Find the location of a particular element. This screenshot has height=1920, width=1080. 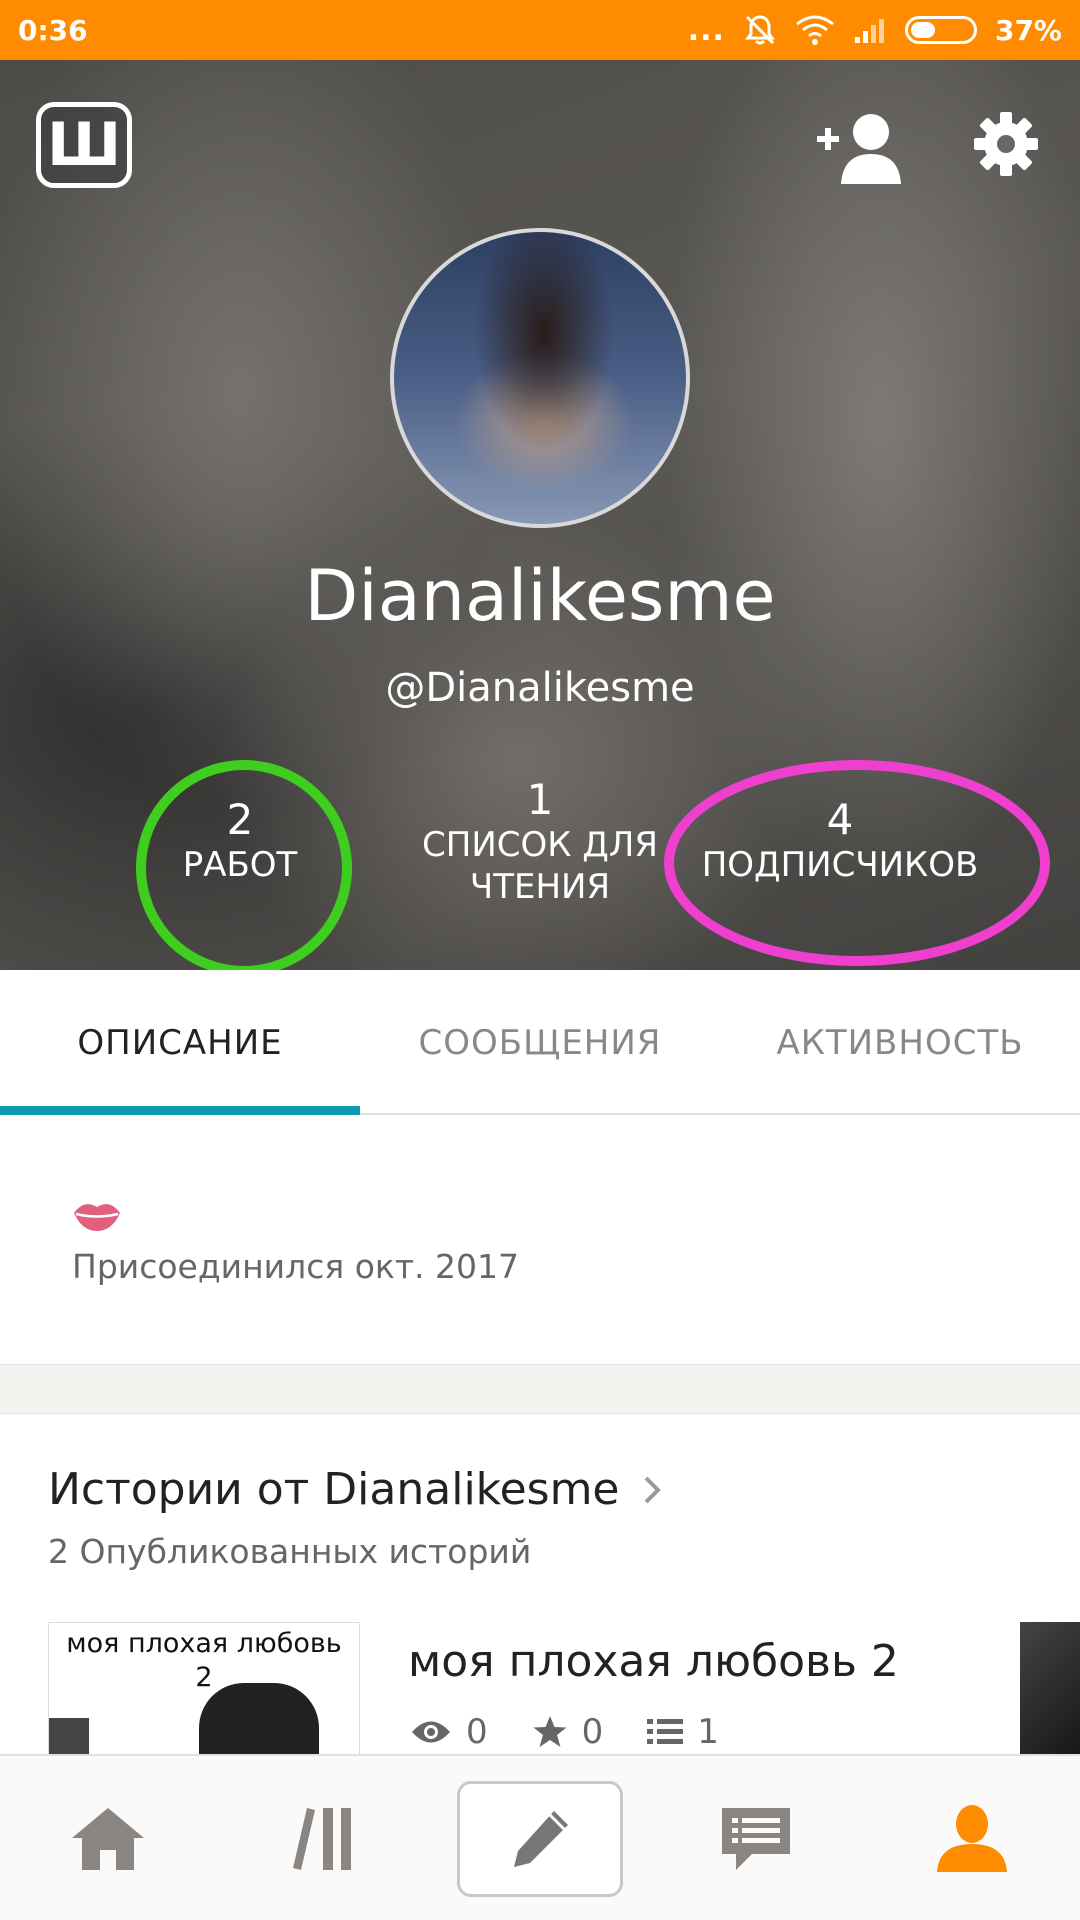

views-count: 0 is located at coordinates (477, 1732).